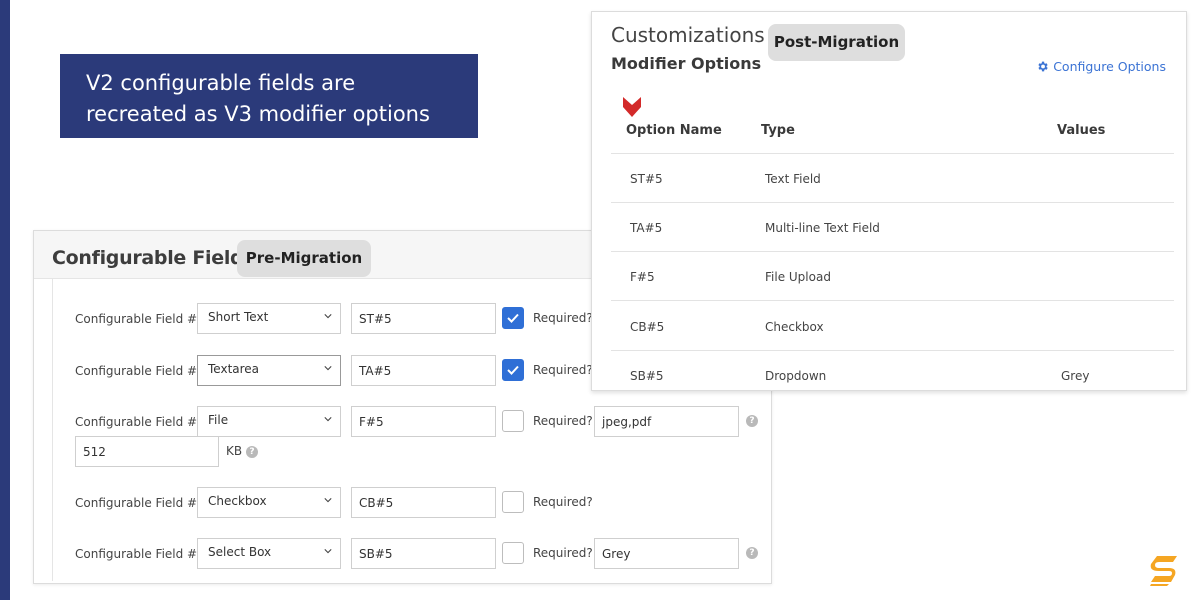 The image size is (1200, 600). What do you see at coordinates (258, 114) in the screenshot?
I see `callout-line-2: recreated as V3 modifier options` at bounding box center [258, 114].